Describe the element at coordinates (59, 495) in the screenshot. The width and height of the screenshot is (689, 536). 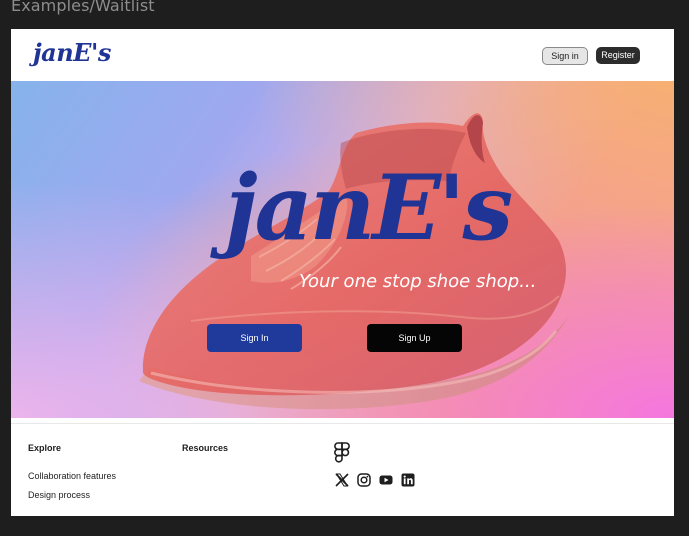
I see `footer-link-design-process: Design process` at that location.